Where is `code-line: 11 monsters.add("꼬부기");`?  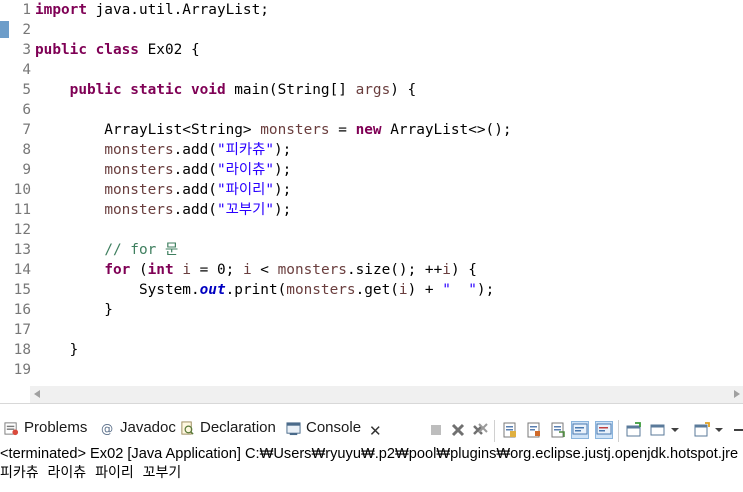 code-line: 11 monsters.add("꼬부기"); is located at coordinates (371, 210).